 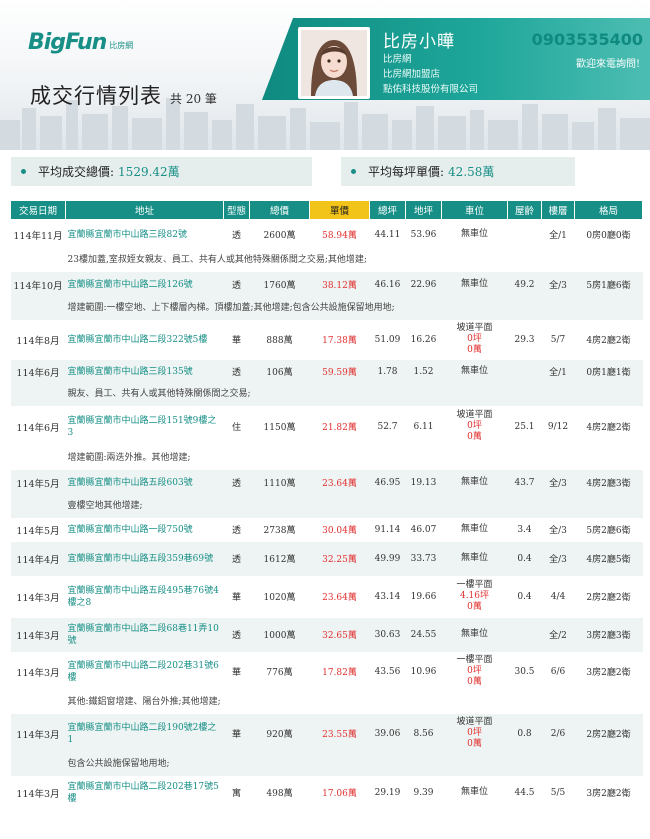 I want to click on row-date: 114年8月, so click(x=38, y=341).